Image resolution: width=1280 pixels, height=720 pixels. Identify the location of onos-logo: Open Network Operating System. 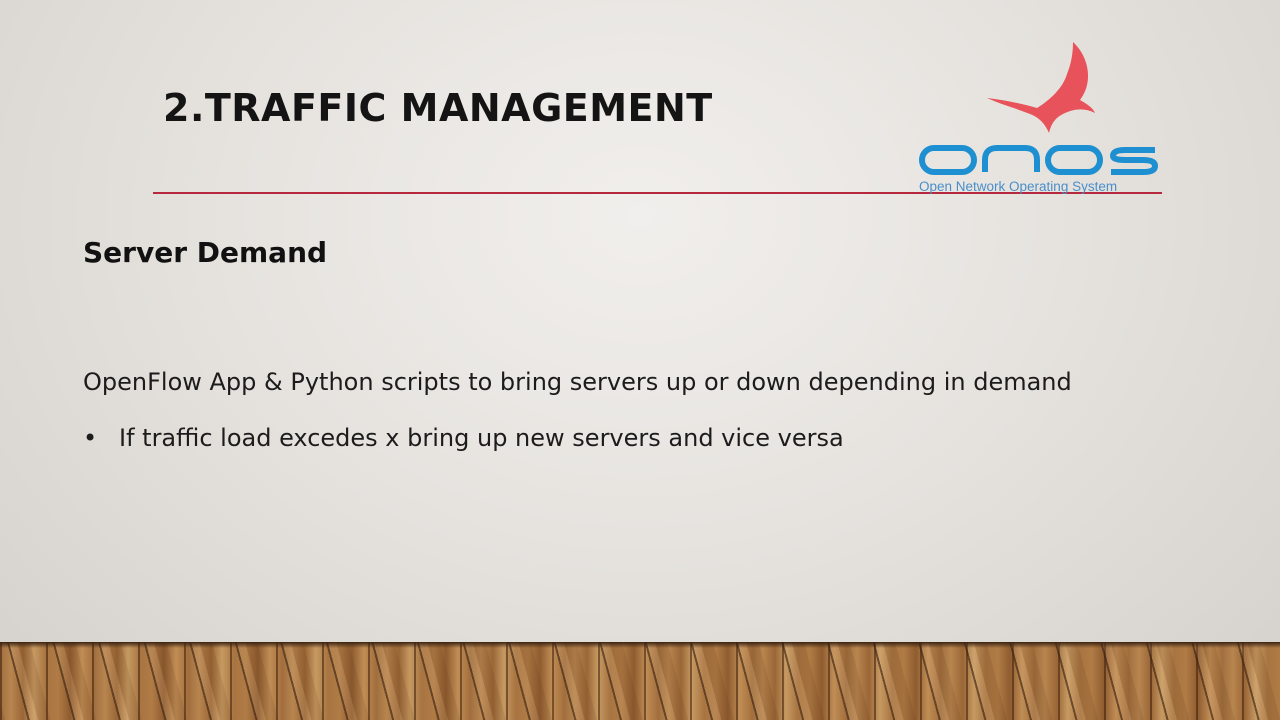
(1040, 118).